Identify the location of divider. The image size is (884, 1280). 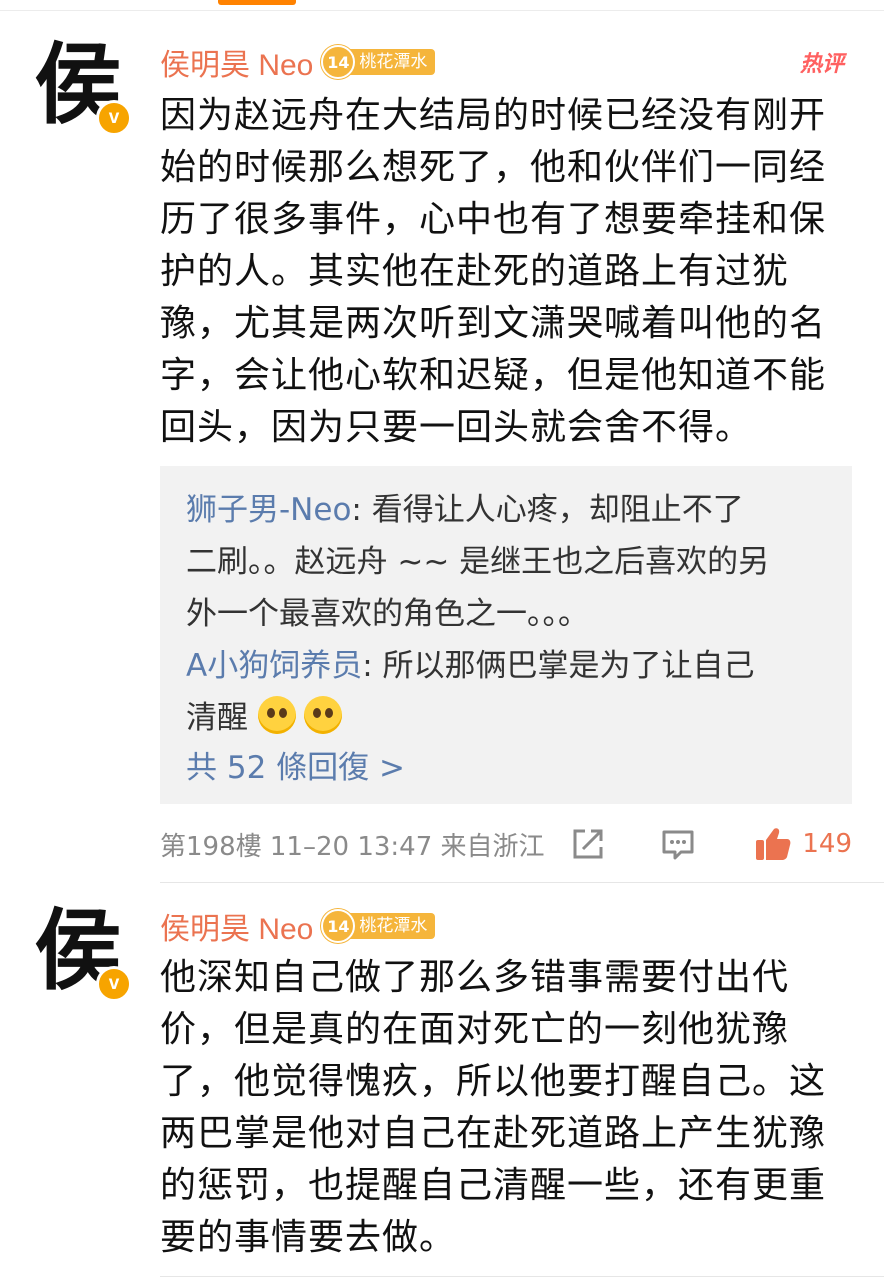
(442, 10).